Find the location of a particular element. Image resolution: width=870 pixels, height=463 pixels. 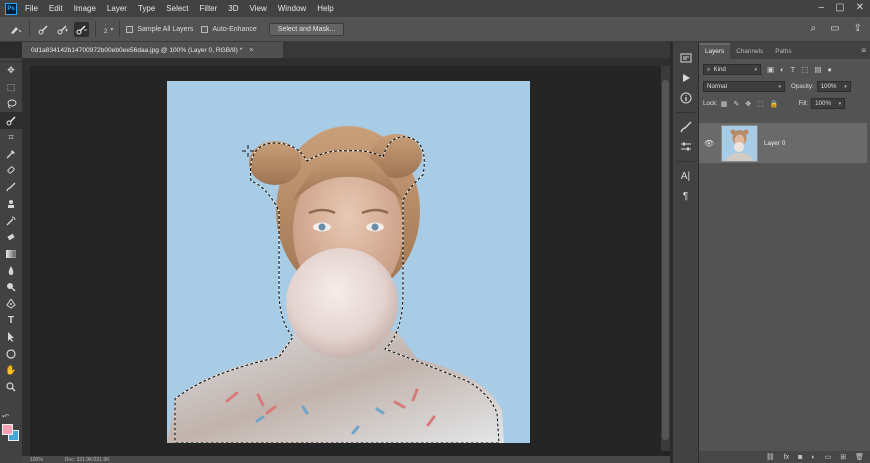

character-icon: A| is located at coordinates (685, 176).